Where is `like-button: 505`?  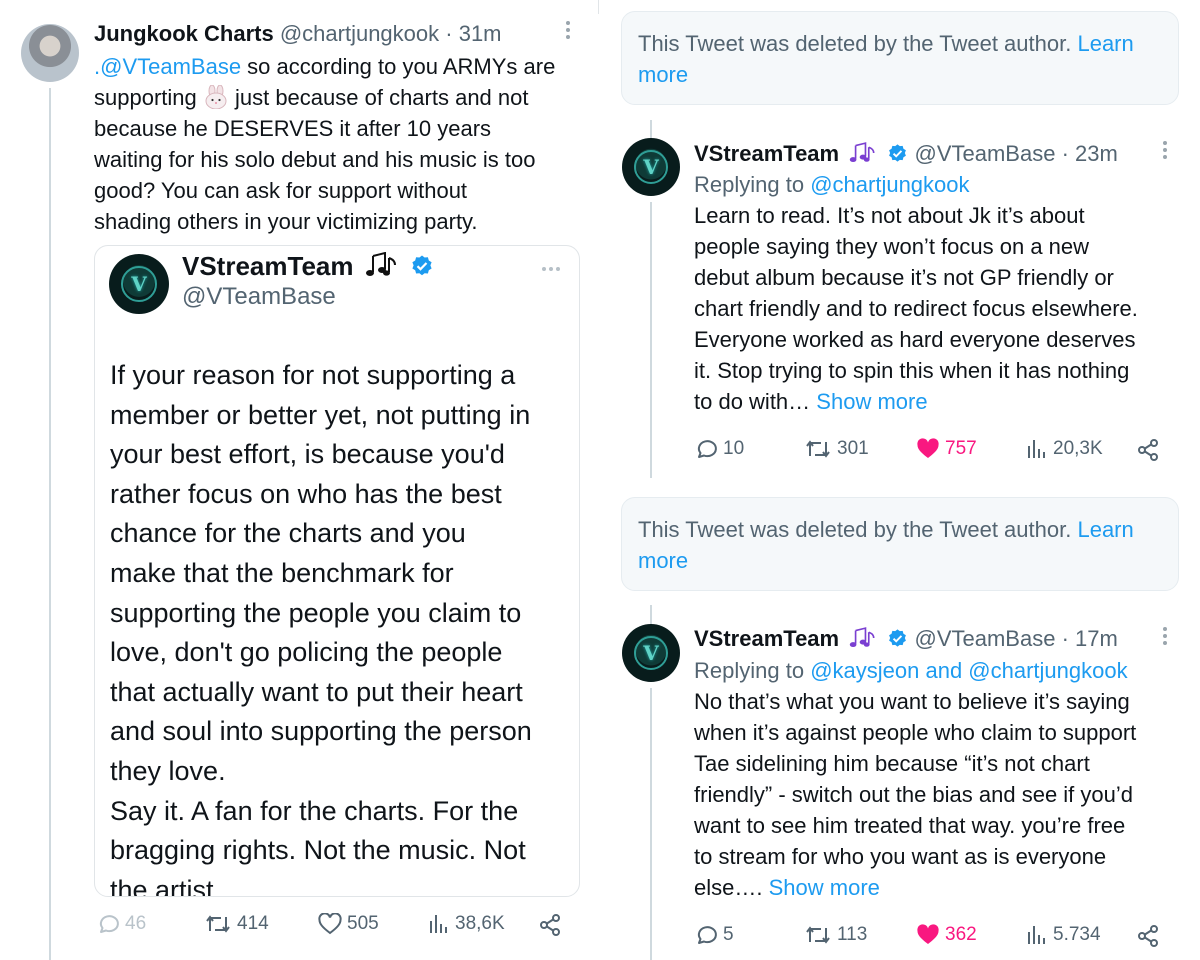 like-button: 505 is located at coordinates (348, 924).